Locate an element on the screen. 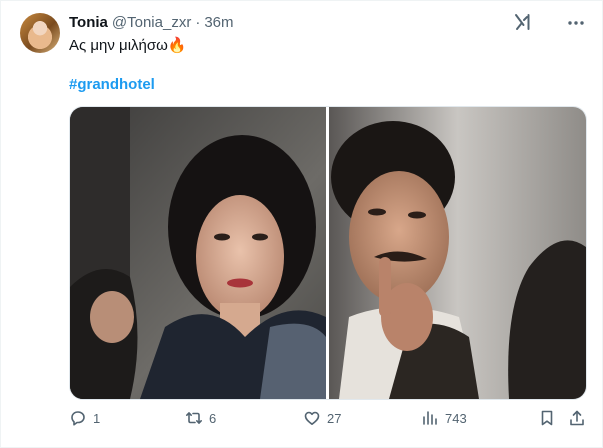 The height and width of the screenshot is (448, 603). share-icon is located at coordinates (577, 418).